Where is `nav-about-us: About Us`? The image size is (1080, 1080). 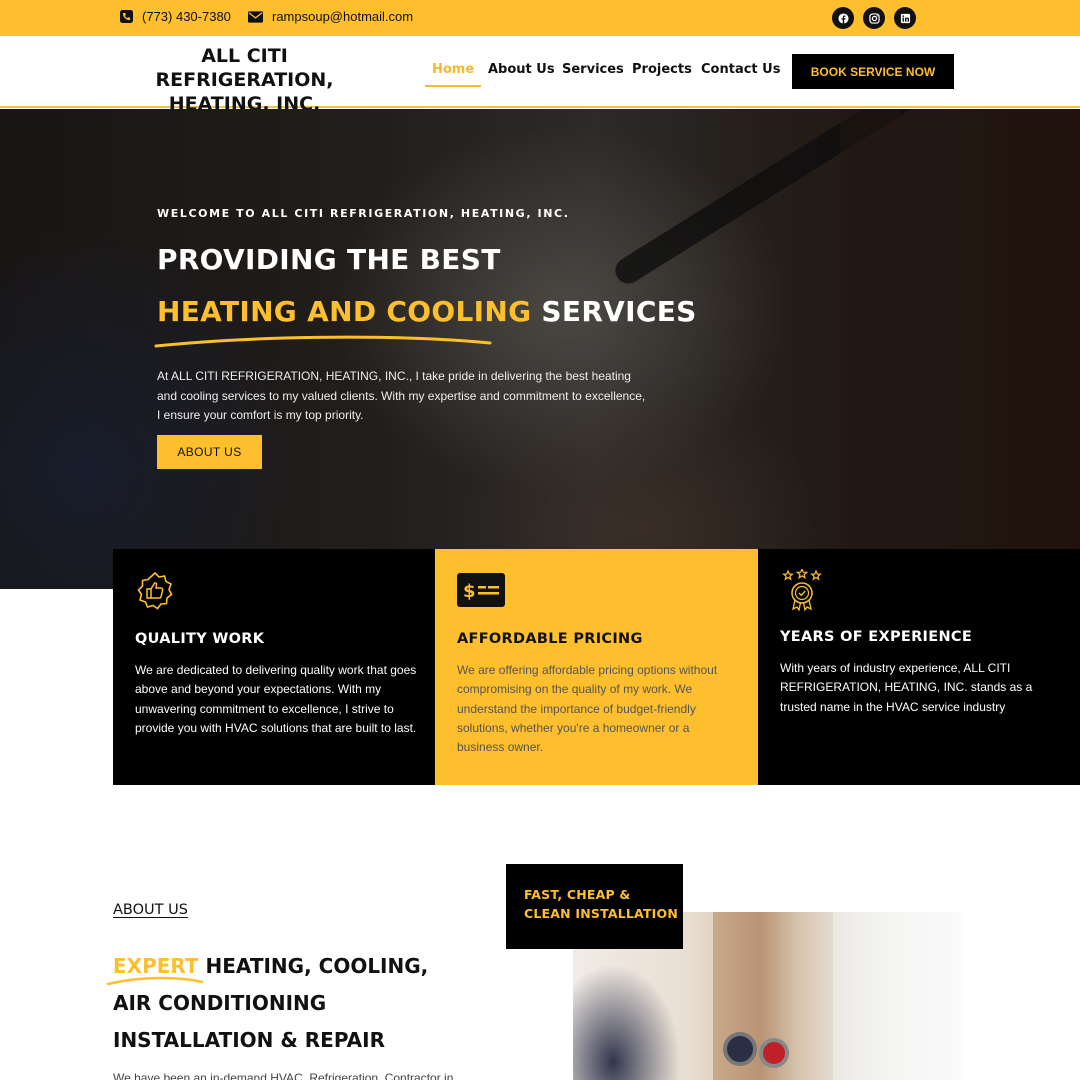
nav-about-us: About Us is located at coordinates (521, 69).